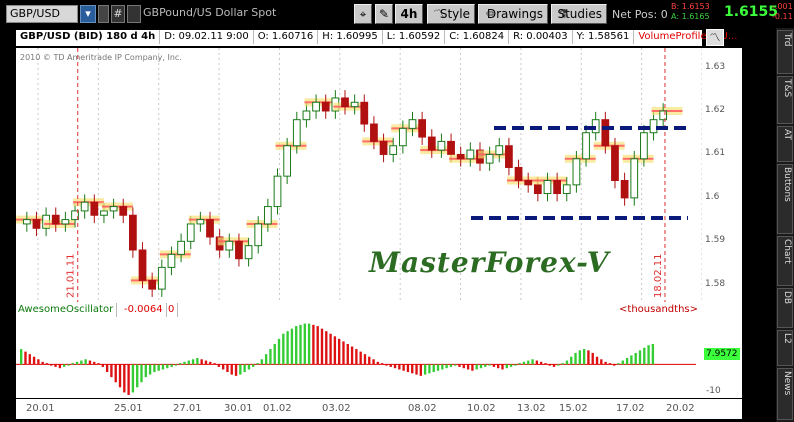 The width and height of the screenshot is (794, 422). What do you see at coordinates (722, 180) in the screenshot?
I see `price-axis: 1.63 1.62 1.61 1.6 1.59 1.58` at bounding box center [722, 180].